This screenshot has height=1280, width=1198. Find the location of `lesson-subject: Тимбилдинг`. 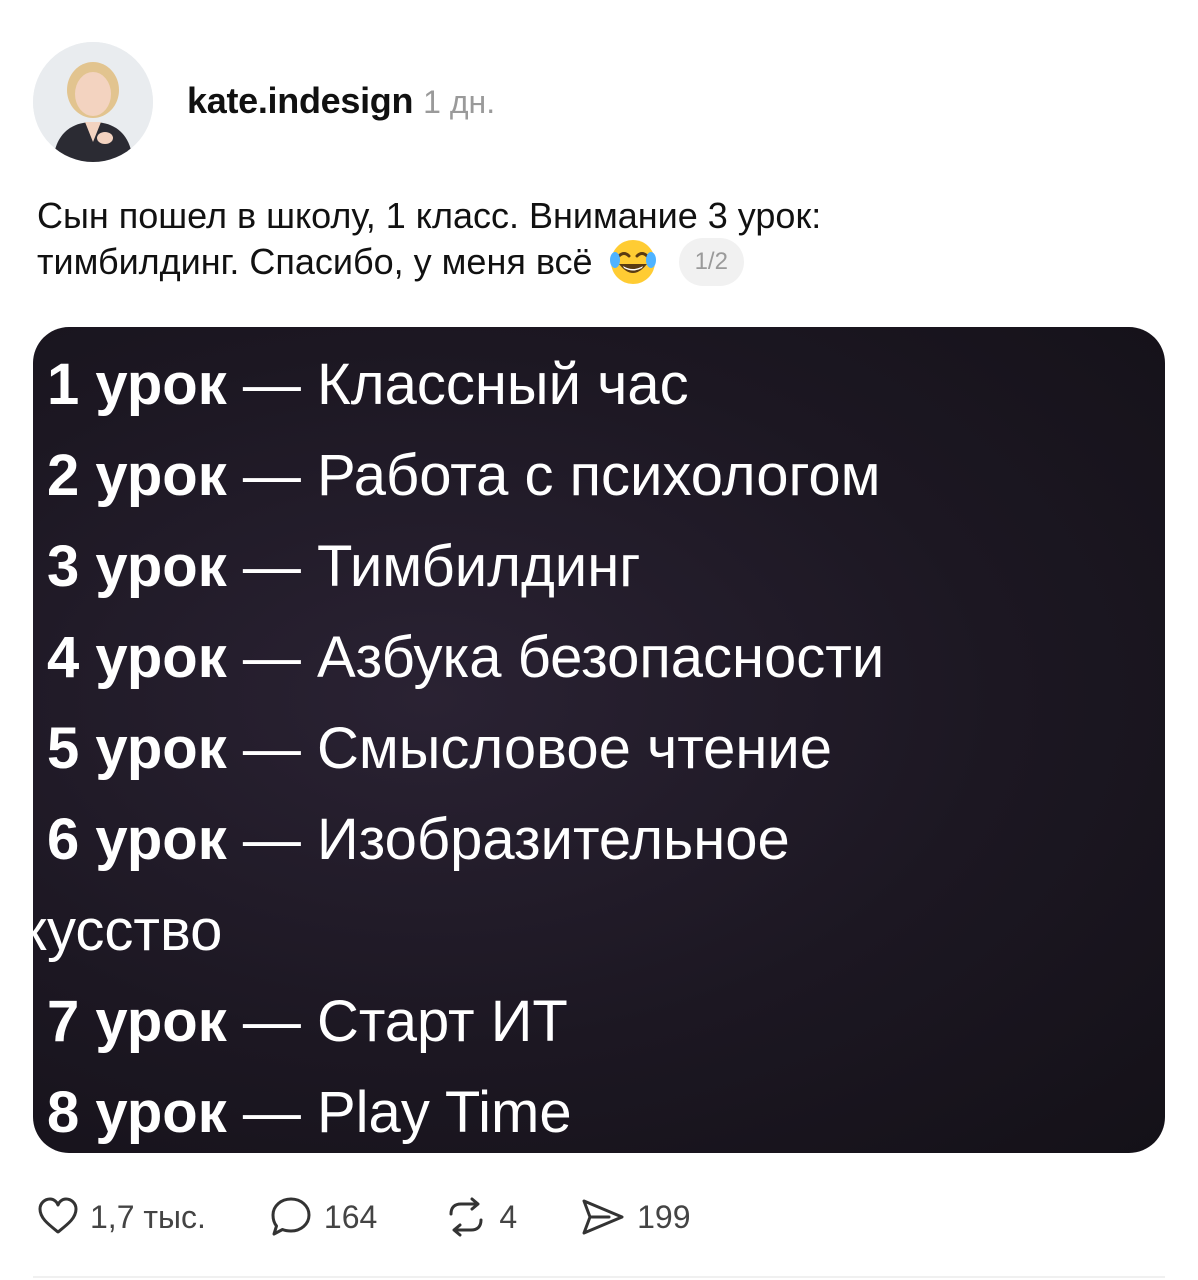

lesson-subject: Тимбилдинг is located at coordinates (478, 566).